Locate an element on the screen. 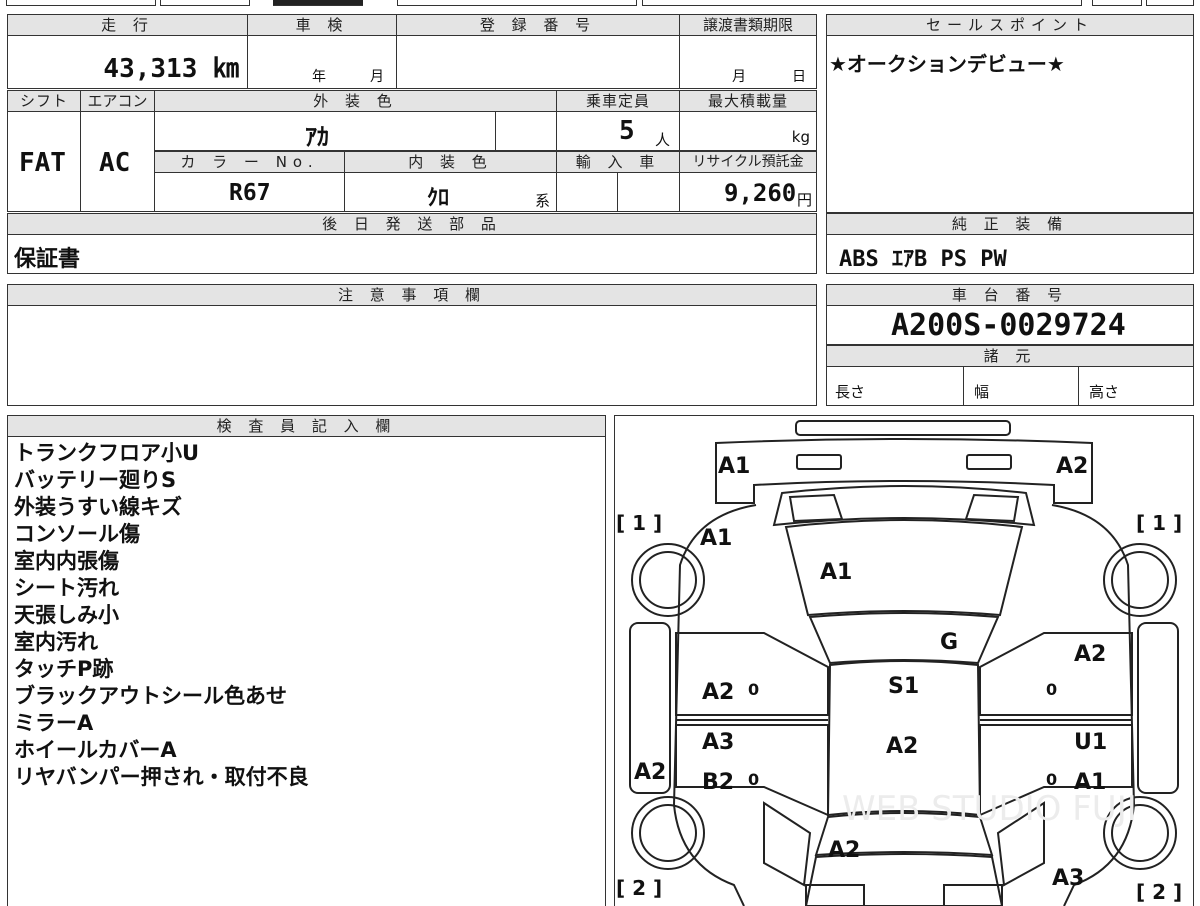 The width and height of the screenshot is (1200, 906). wheel-front-left is located at coordinates (668, 580).